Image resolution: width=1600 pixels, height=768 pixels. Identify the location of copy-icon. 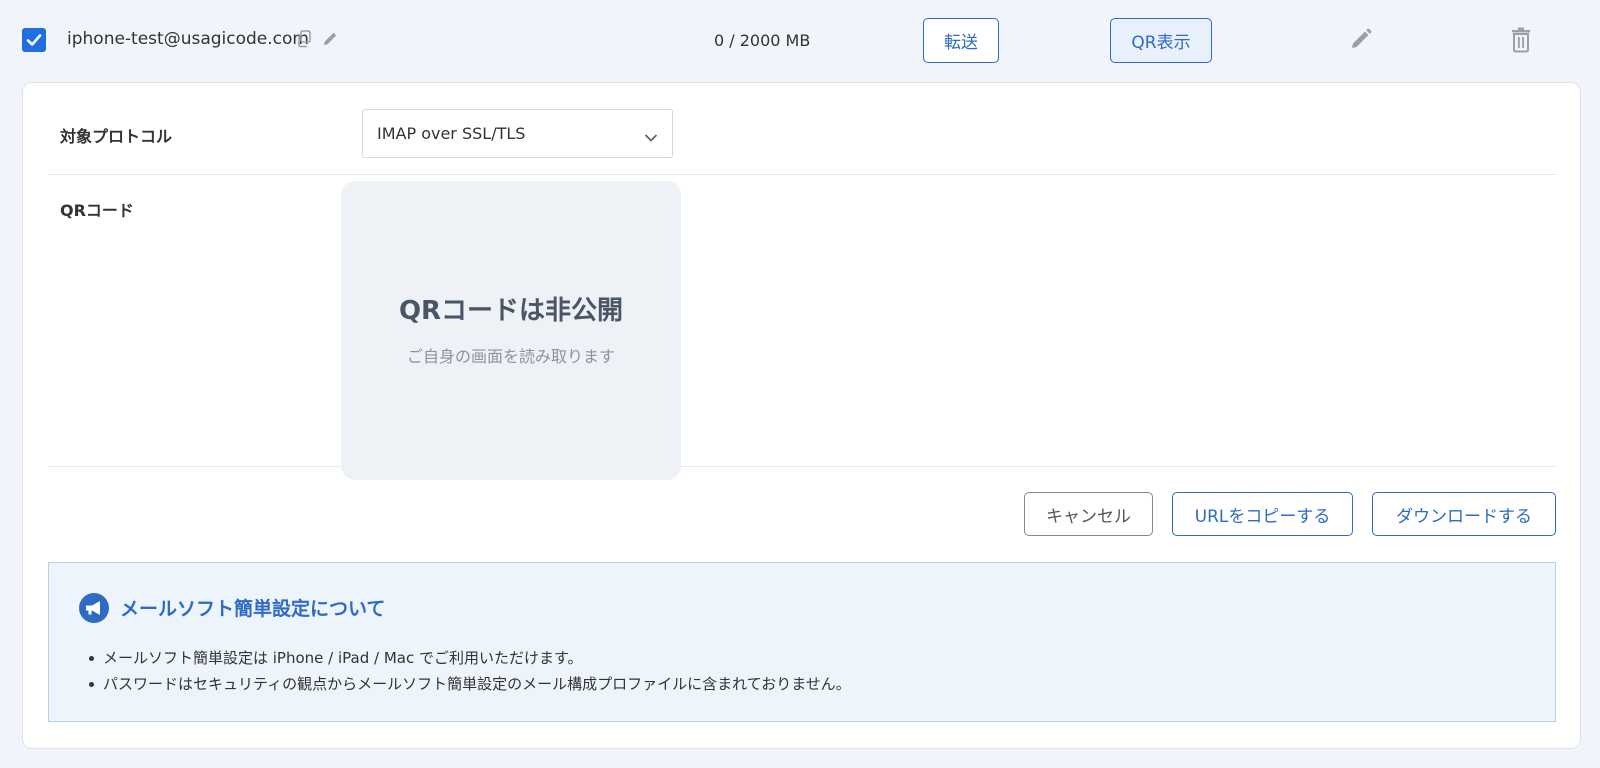
(304, 41).